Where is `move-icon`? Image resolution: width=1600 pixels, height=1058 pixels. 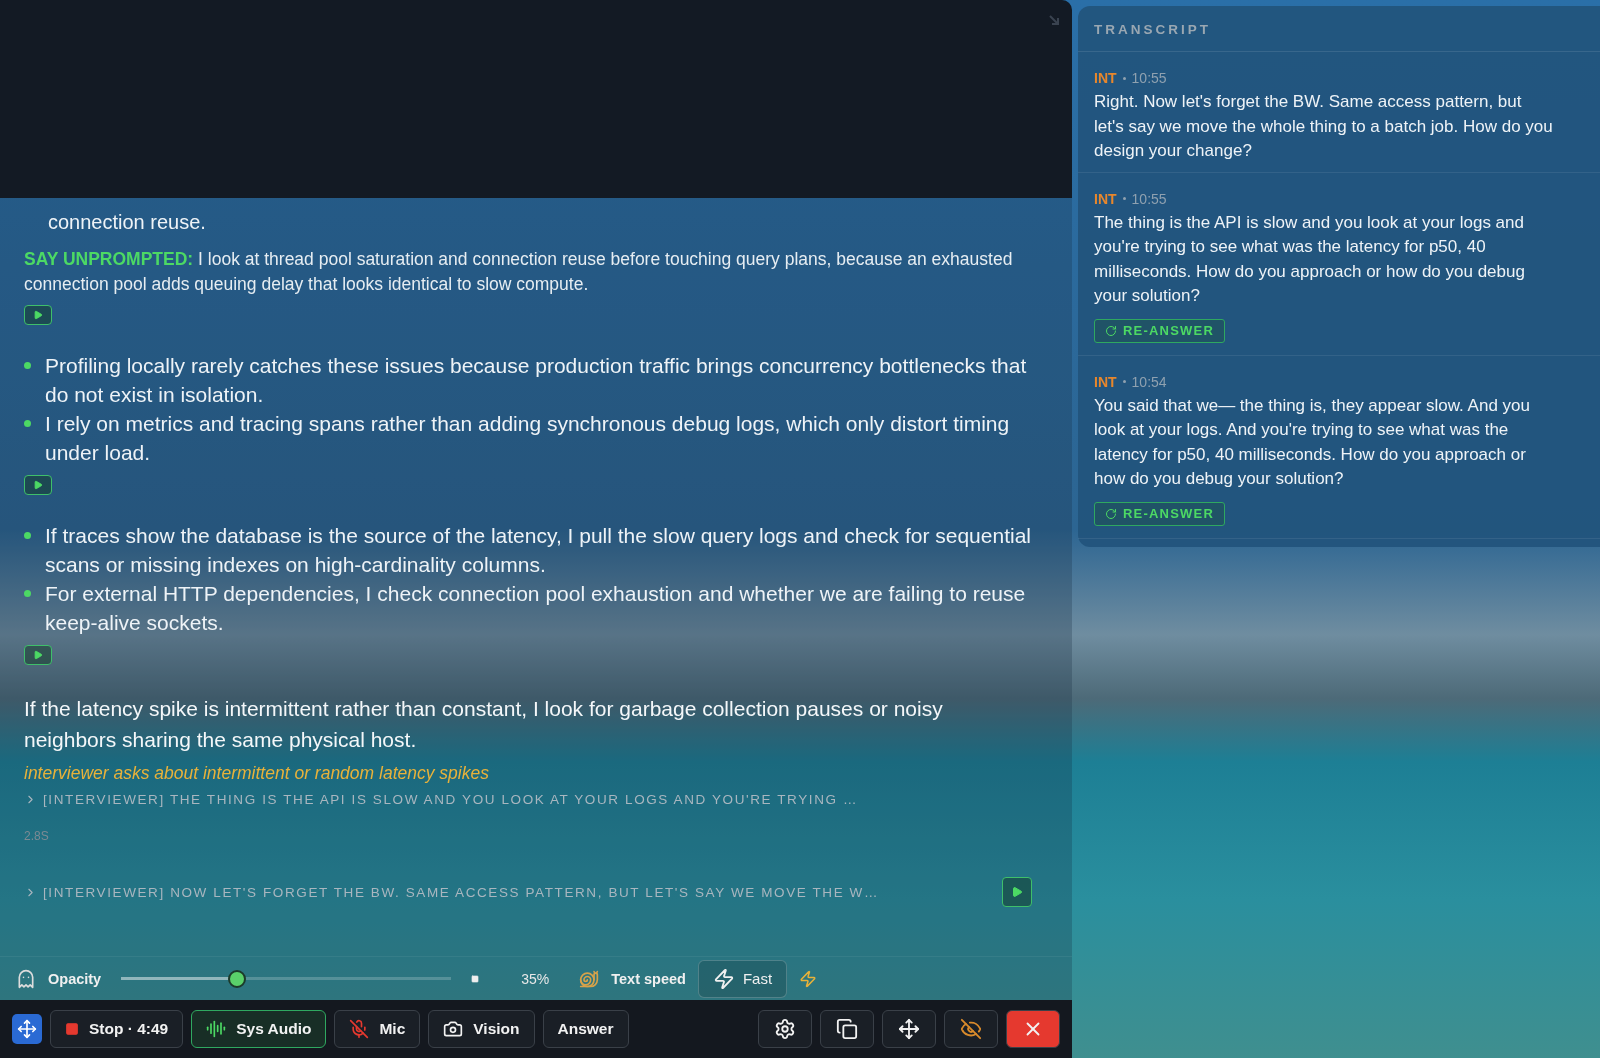
move-icon is located at coordinates (909, 1029).